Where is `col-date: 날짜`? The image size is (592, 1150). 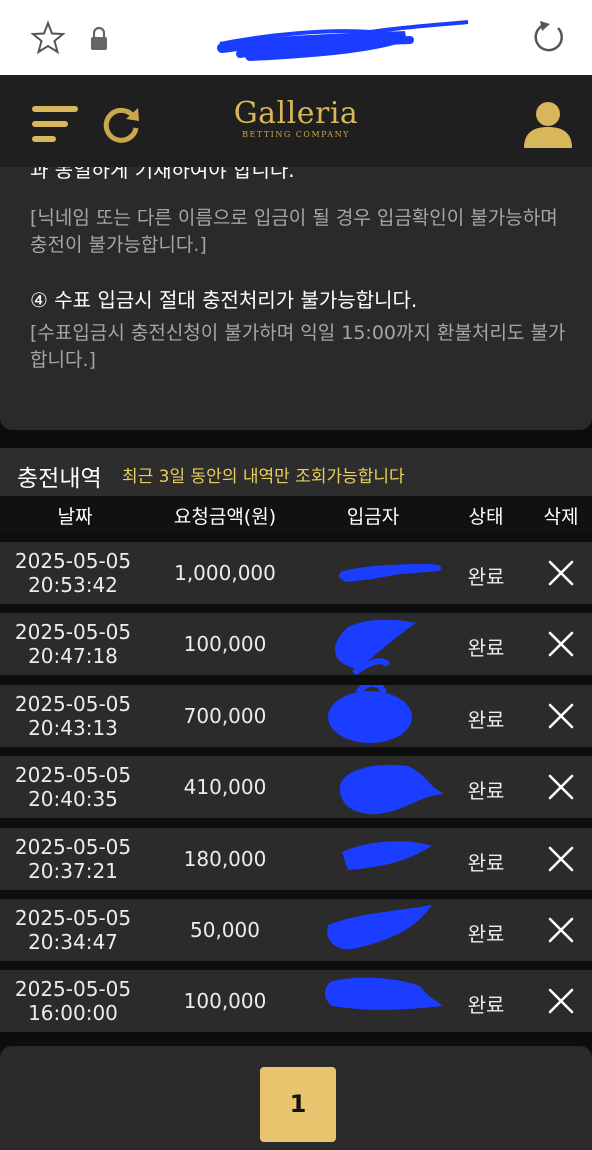 col-date: 날짜 is located at coordinates (75, 517).